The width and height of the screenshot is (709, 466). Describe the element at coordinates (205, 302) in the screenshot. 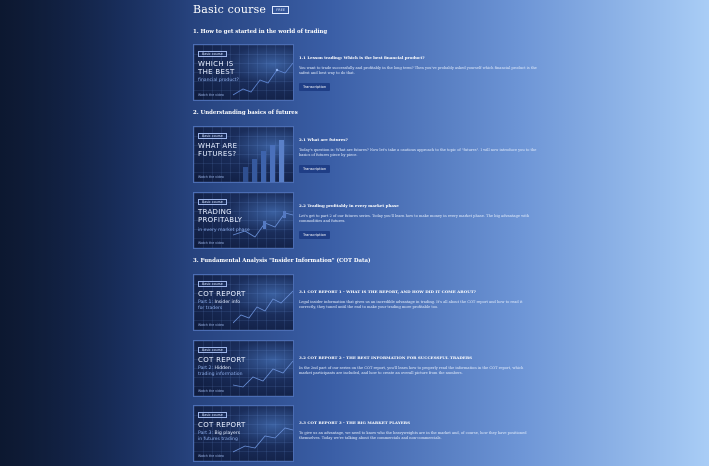

I see `thumbnail-part: Part 1:` at that location.